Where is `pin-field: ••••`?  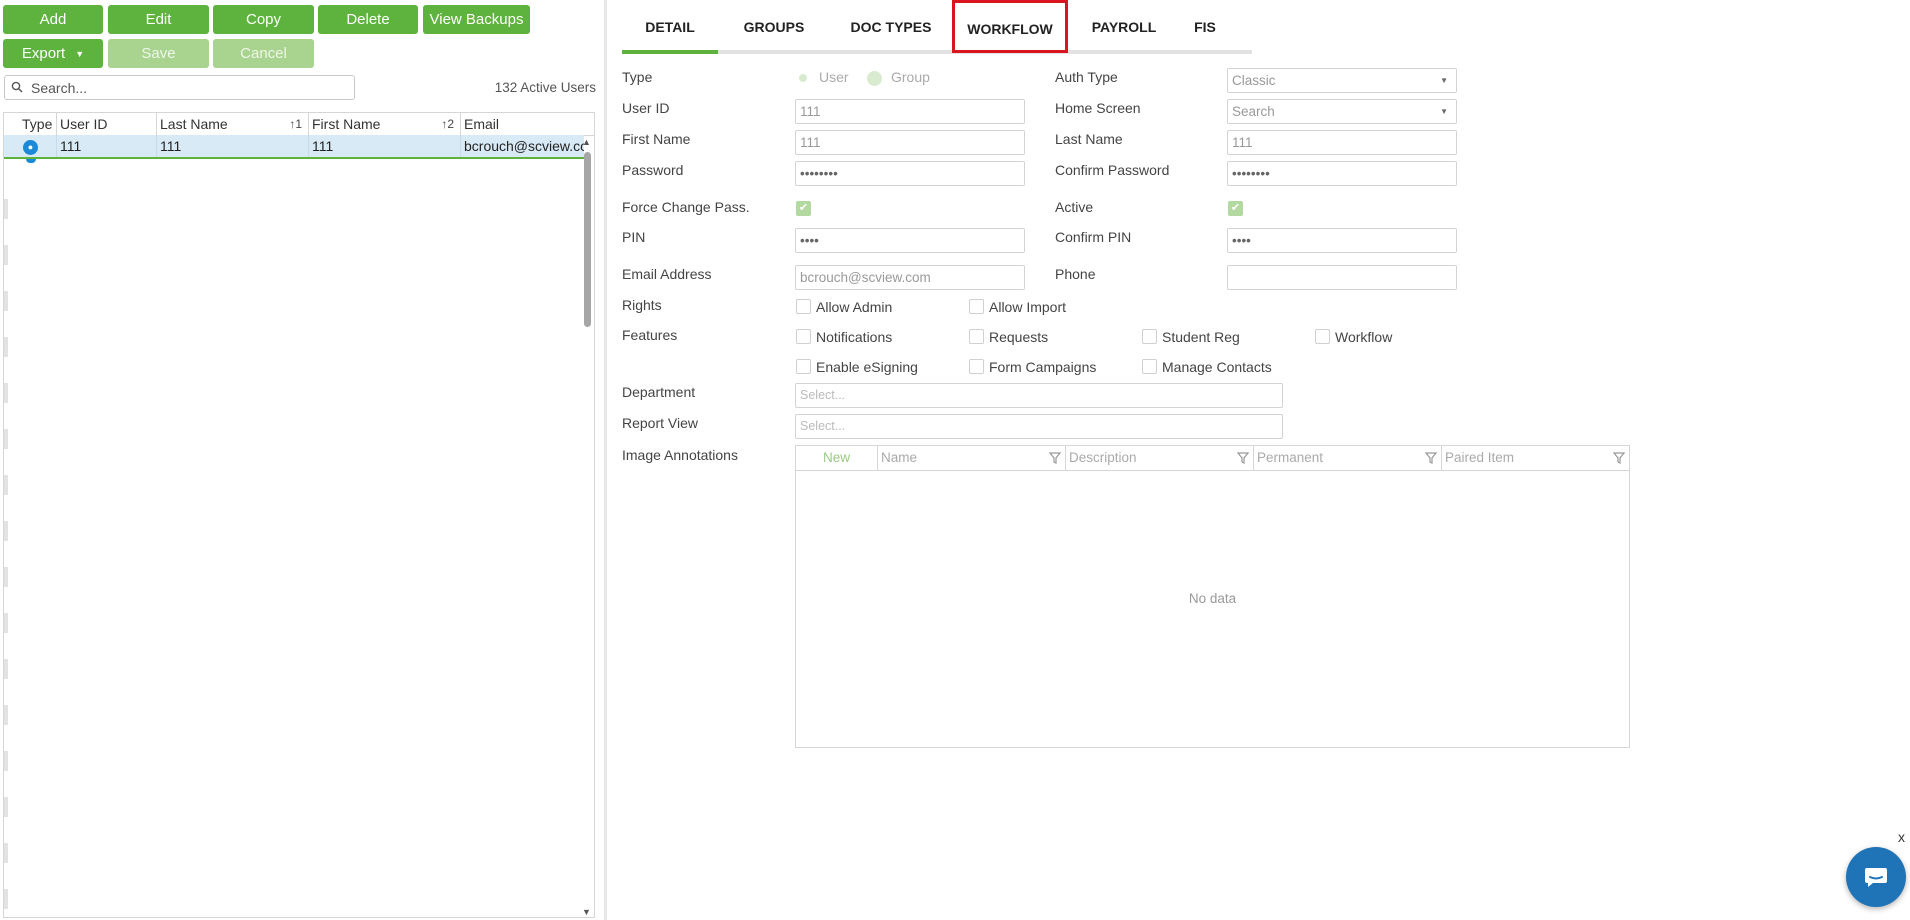
pin-field: •••• is located at coordinates (910, 240).